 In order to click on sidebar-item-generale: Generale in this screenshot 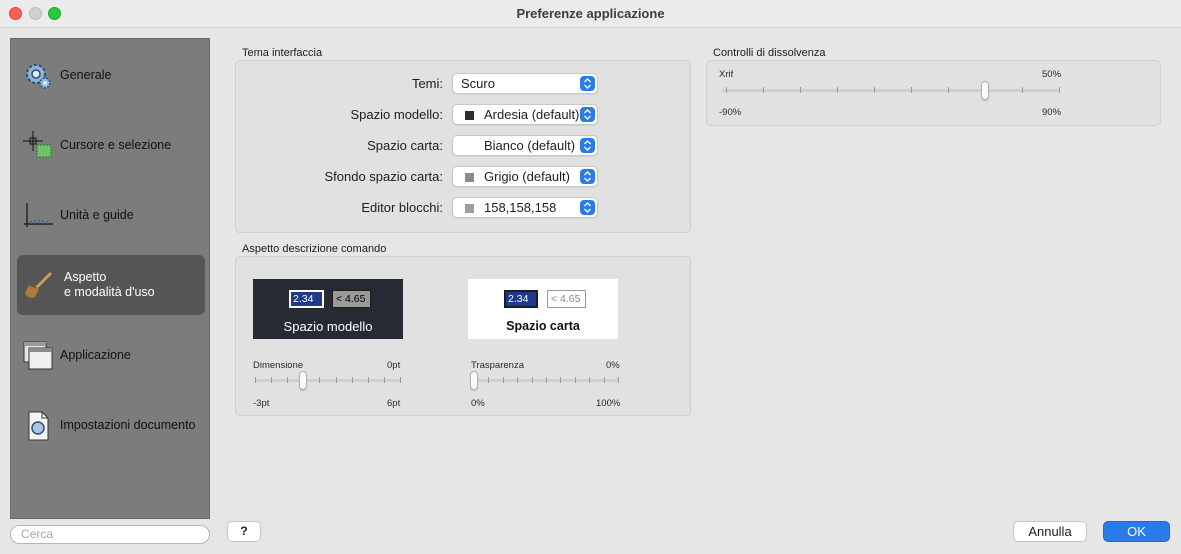, I will do `click(111, 75)`.